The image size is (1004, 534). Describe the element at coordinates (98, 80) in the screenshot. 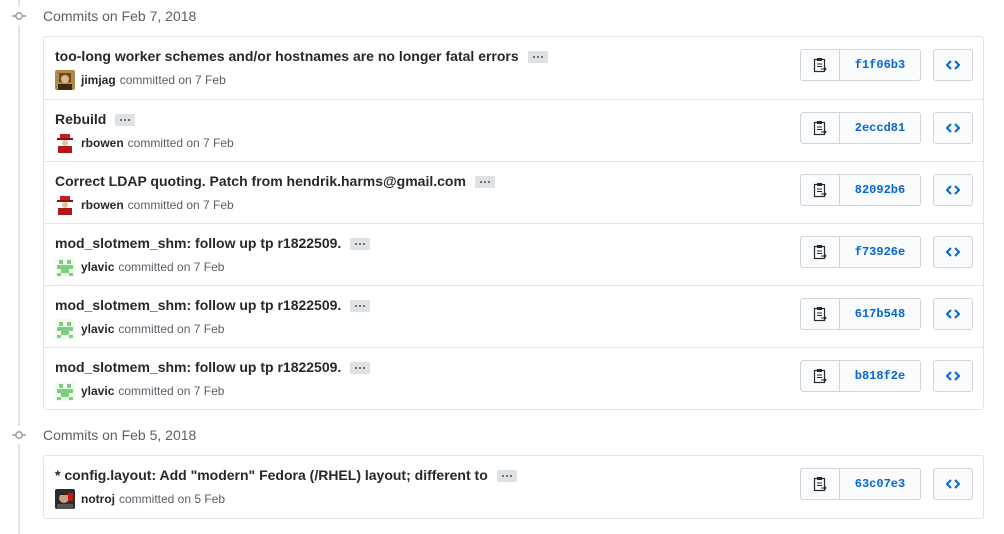

I see `commit-author: jimjag` at that location.